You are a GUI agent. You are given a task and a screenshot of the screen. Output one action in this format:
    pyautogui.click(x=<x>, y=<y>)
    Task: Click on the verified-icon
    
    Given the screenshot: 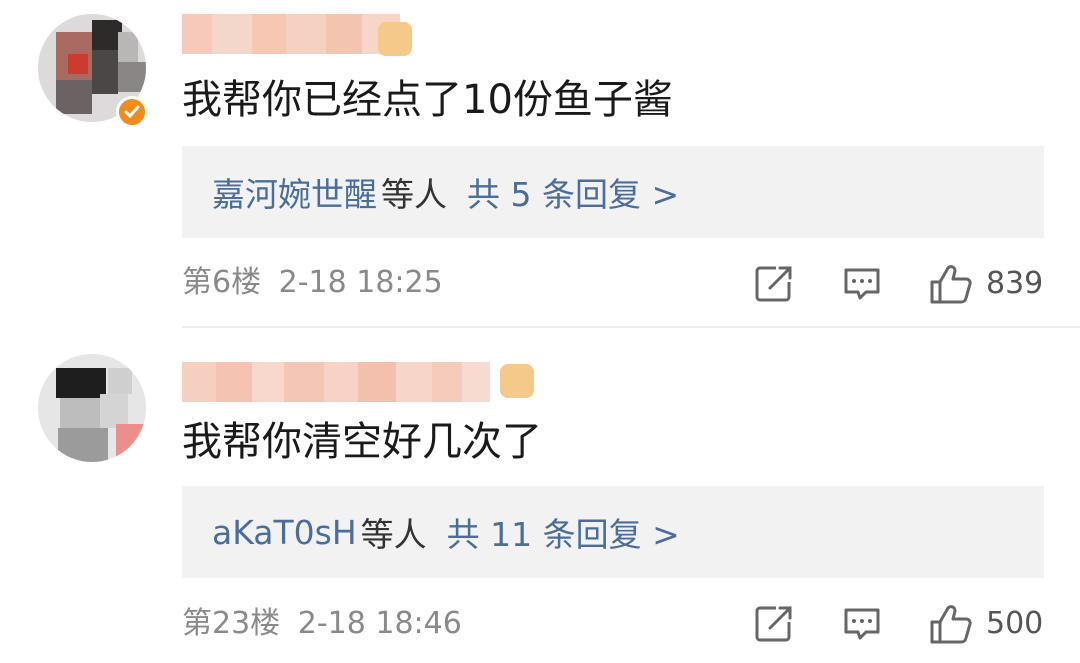 What is the action you would take?
    pyautogui.click(x=132, y=112)
    